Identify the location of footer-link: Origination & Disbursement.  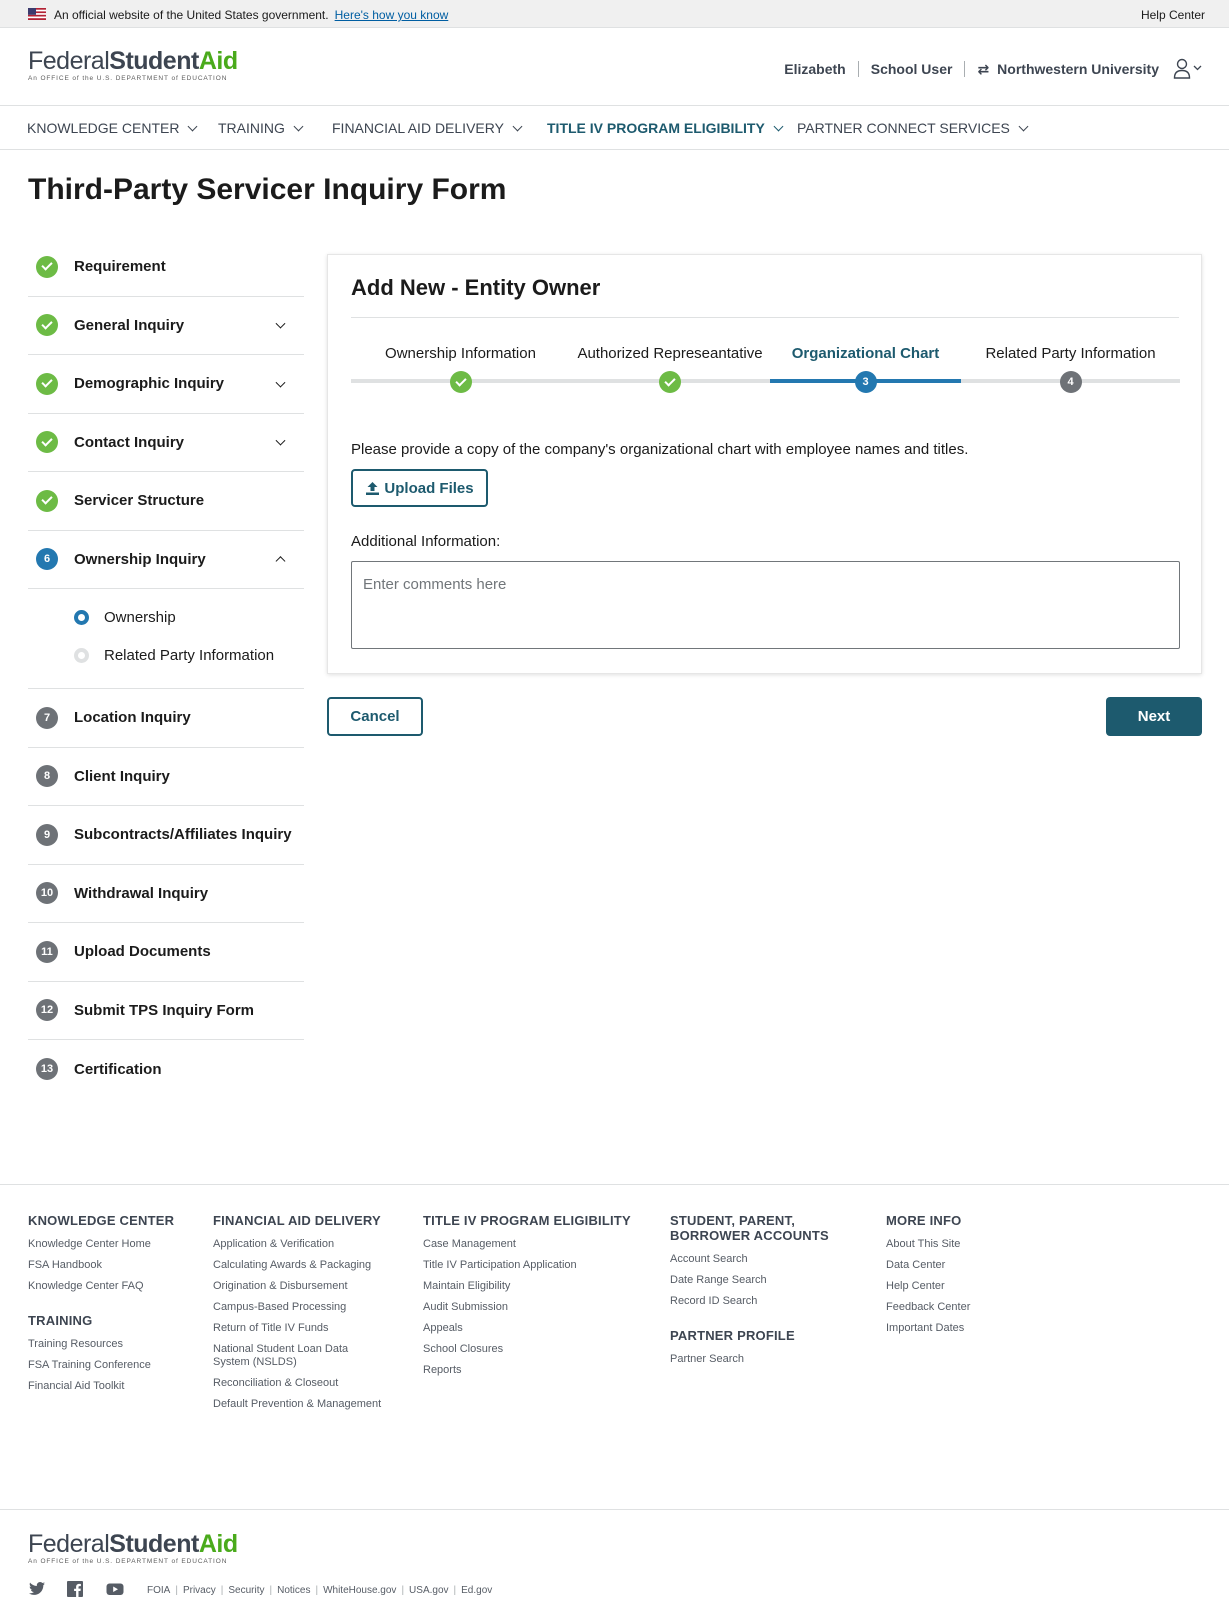
(298, 1286).